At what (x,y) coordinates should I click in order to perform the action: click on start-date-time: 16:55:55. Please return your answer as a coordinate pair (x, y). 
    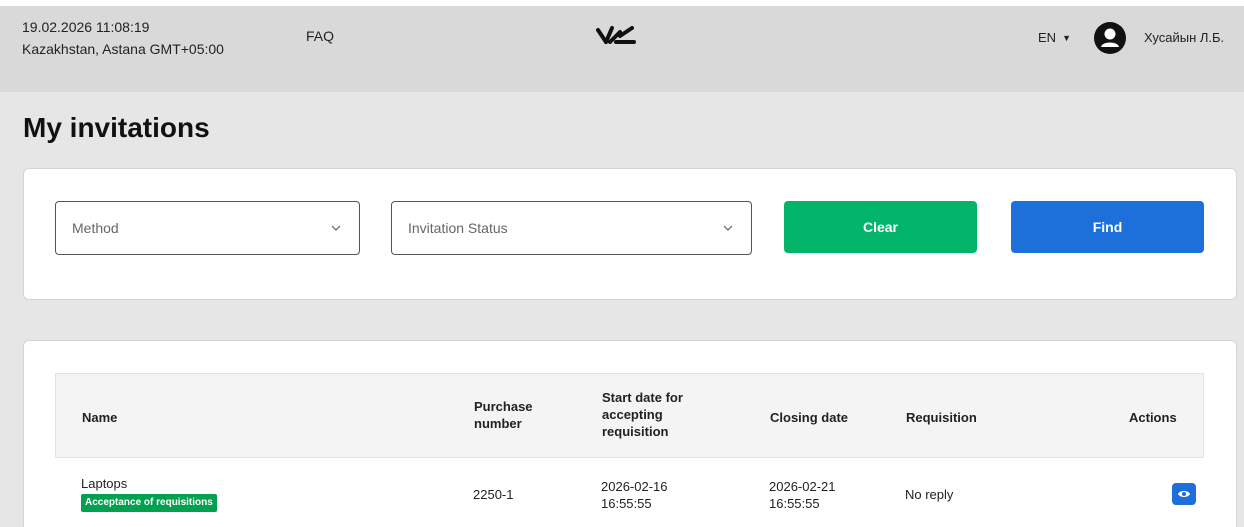
    Looking at the image, I should click on (626, 503).